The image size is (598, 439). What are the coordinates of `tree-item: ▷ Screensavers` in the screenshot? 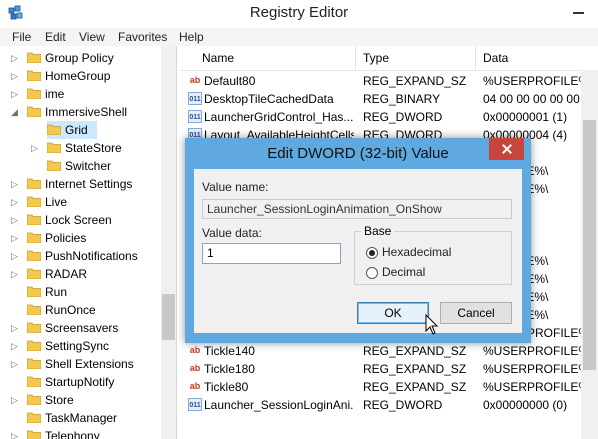 It's located at (78, 328).